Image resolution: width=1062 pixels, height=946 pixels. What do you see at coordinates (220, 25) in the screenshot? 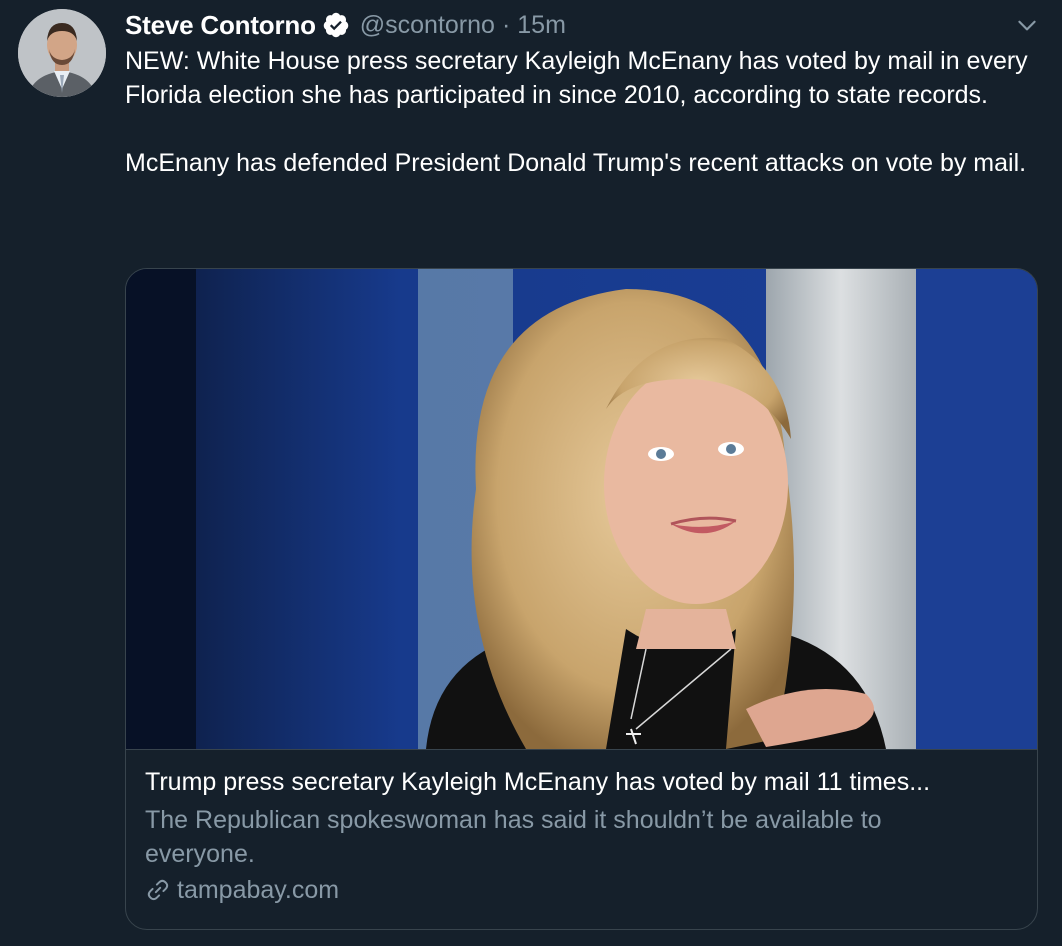
I see `display-name: Steve Contorno` at bounding box center [220, 25].